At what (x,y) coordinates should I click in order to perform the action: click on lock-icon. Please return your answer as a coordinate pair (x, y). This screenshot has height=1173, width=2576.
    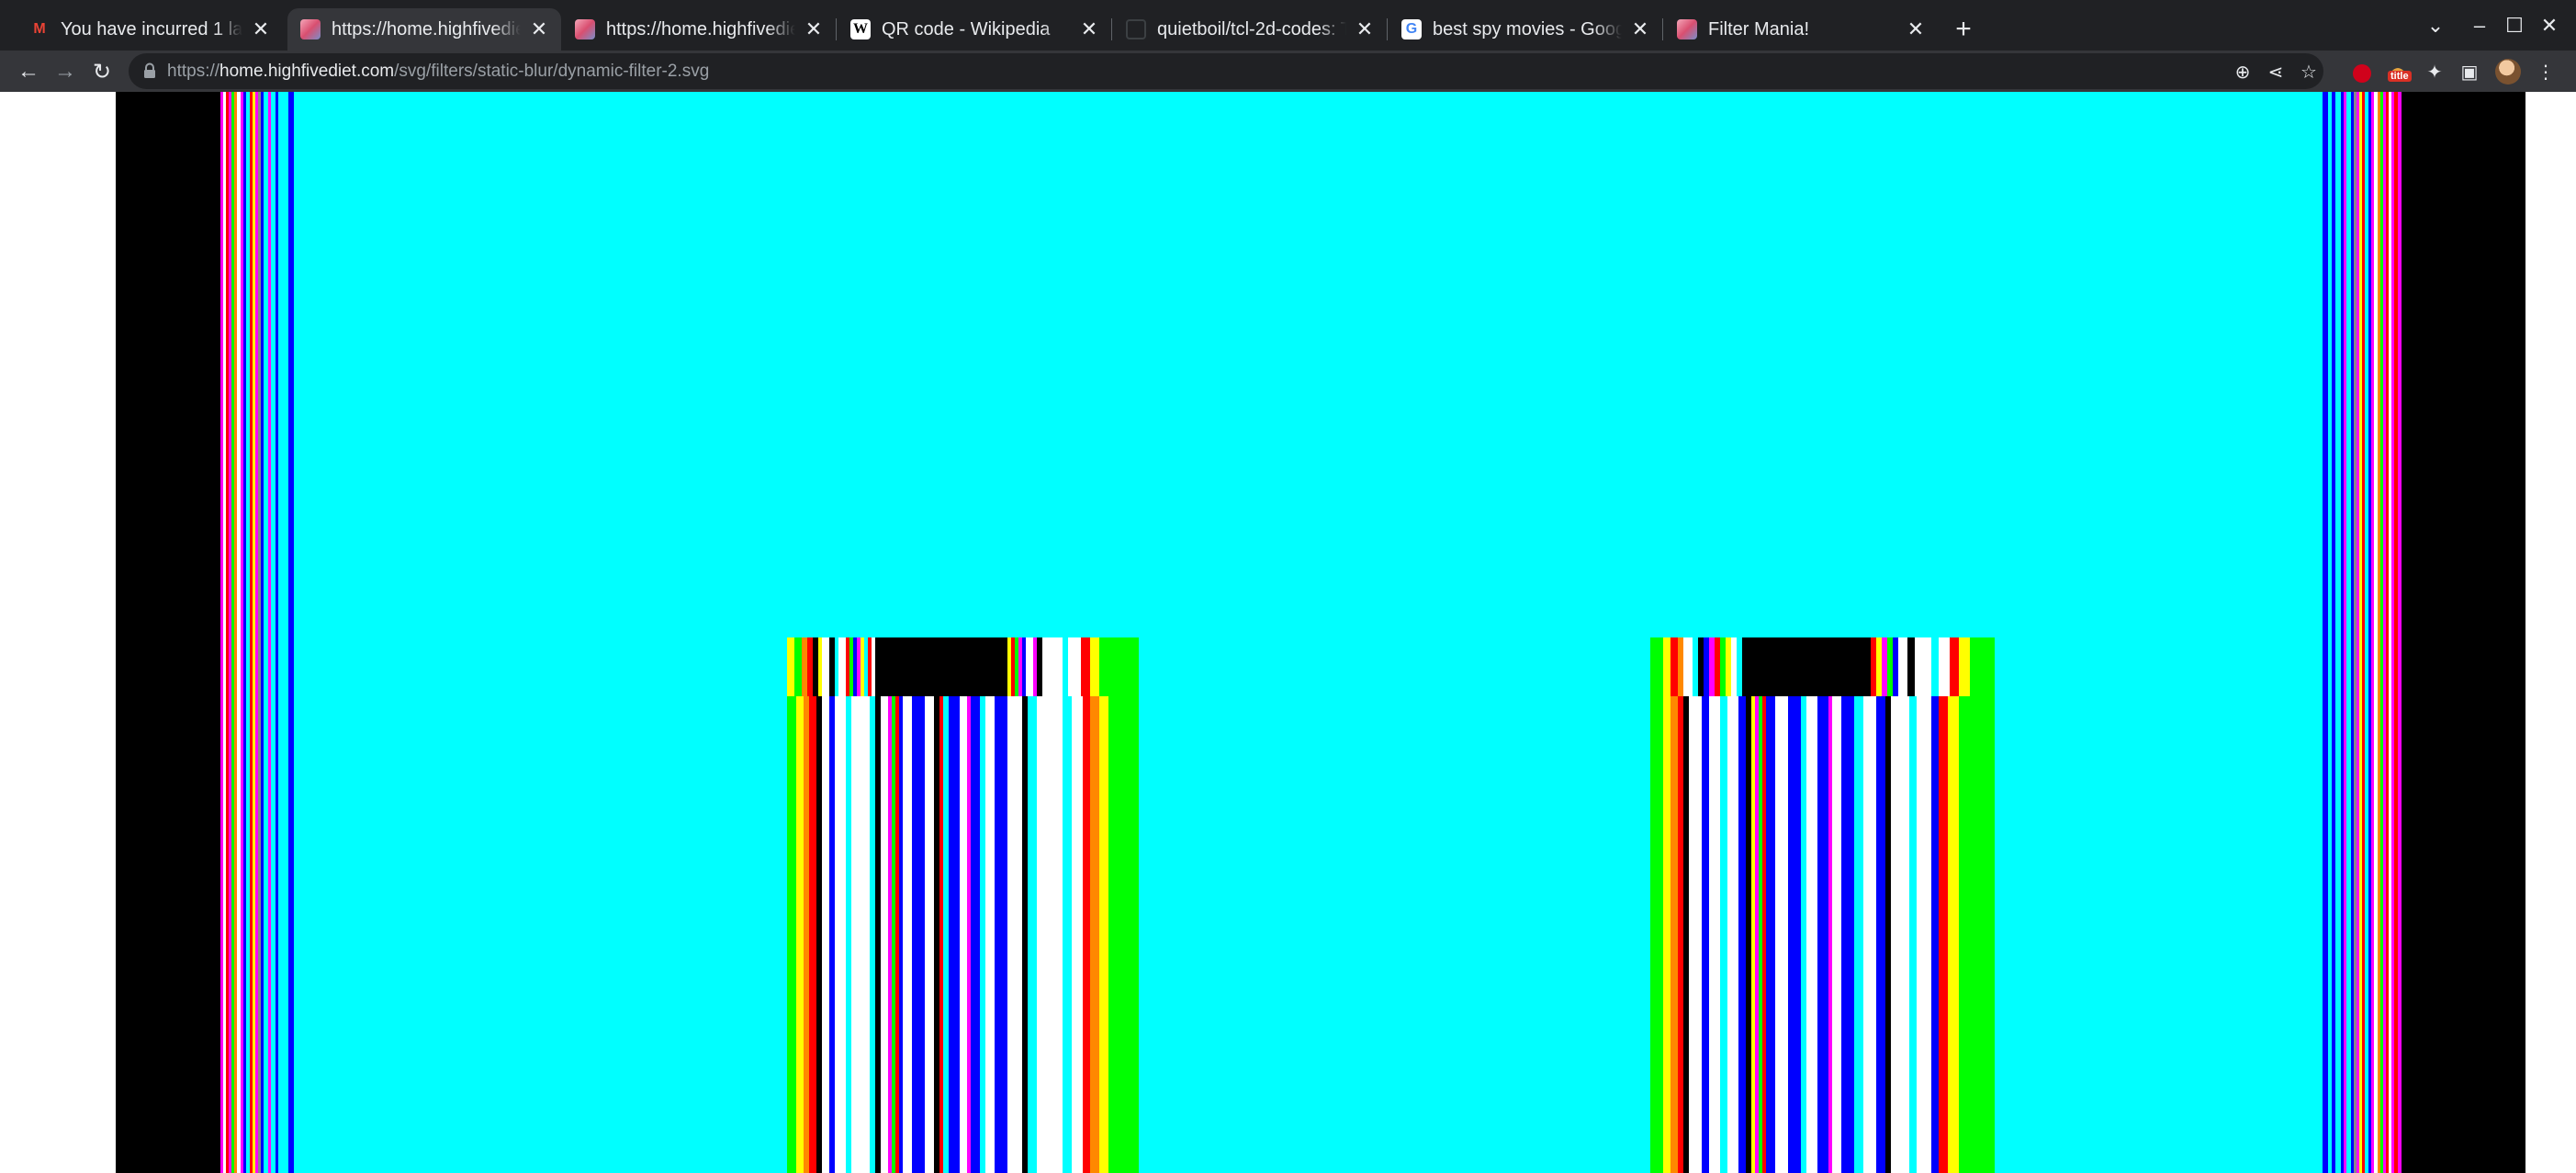
    Looking at the image, I should click on (149, 70).